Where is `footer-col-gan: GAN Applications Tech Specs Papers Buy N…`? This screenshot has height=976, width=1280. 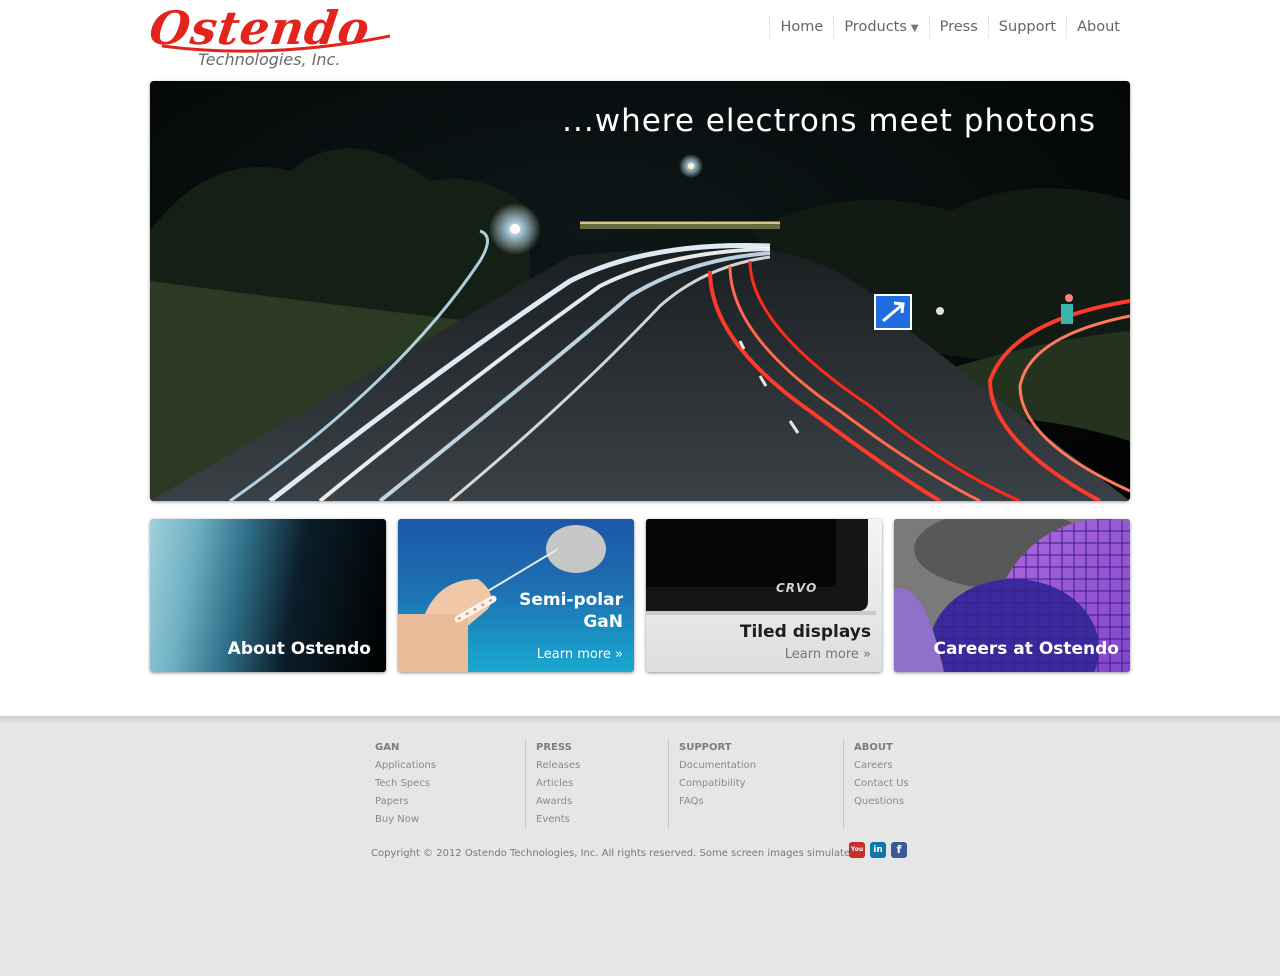 footer-col-gan: GAN Applications Tech Specs Papers Buy N… is located at coordinates (445, 784).